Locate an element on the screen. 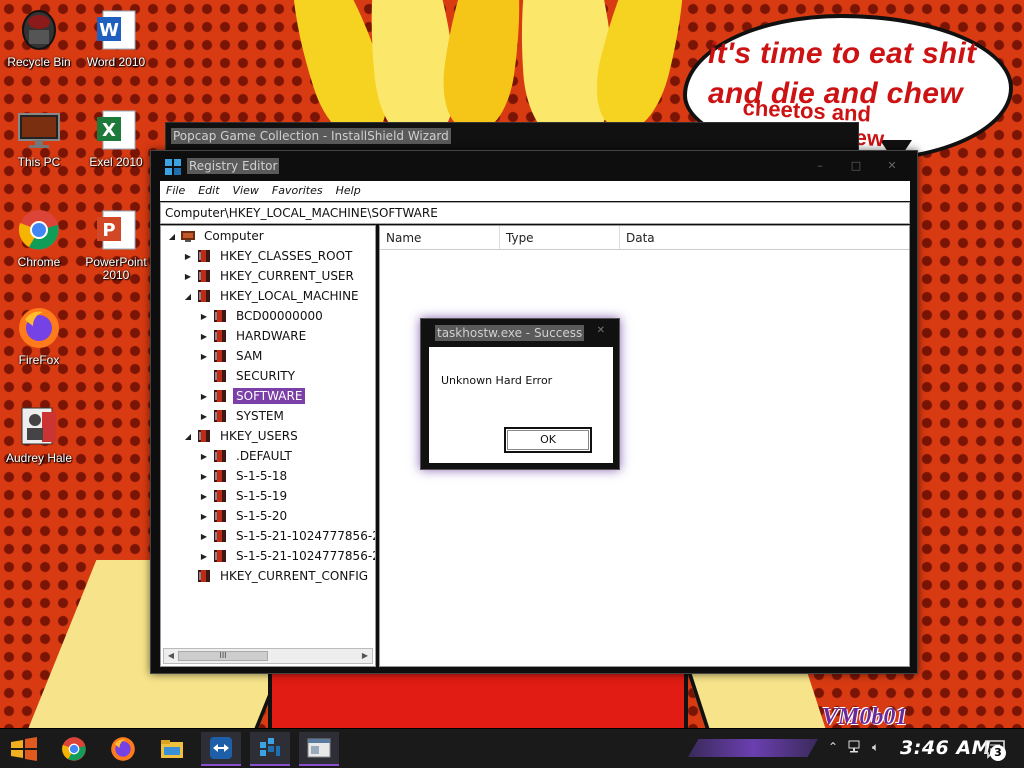 This screenshot has width=1024, height=768. tree-node-hkey-local-machine: ◢ HKEY_LOCAL_MACHINE is located at coordinates (272, 296).